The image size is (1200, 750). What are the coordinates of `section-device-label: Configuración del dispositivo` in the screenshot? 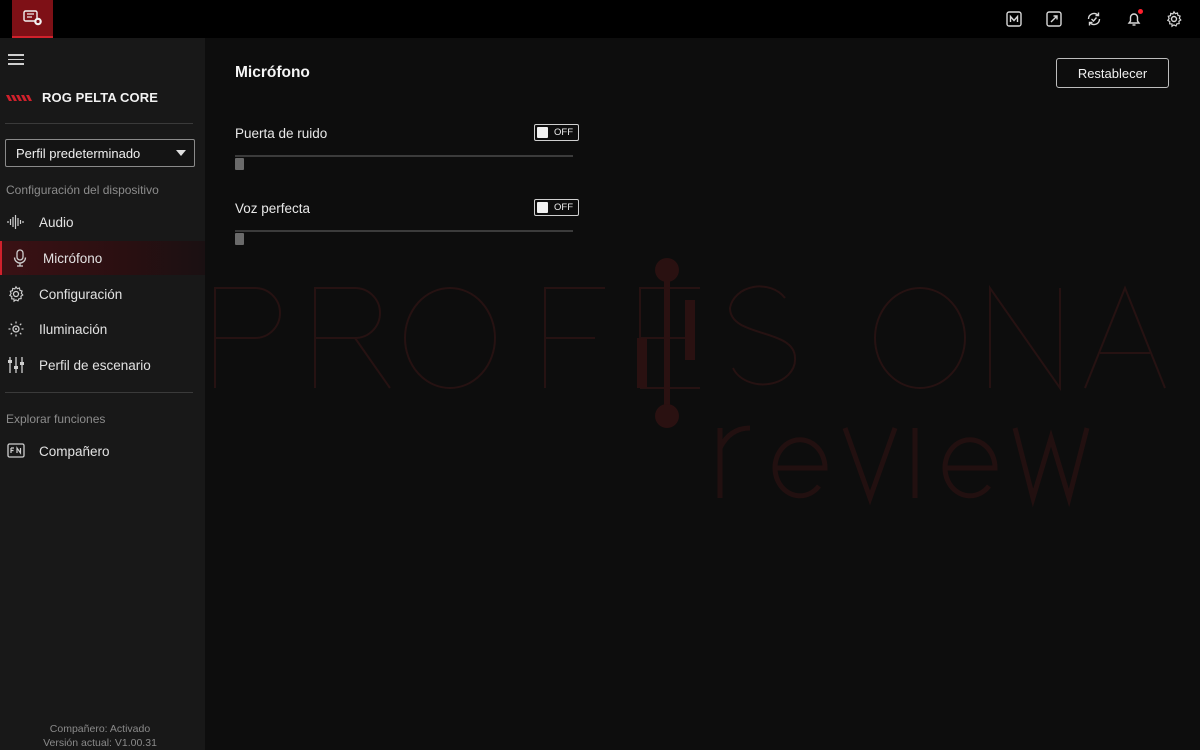 It's located at (82, 190).